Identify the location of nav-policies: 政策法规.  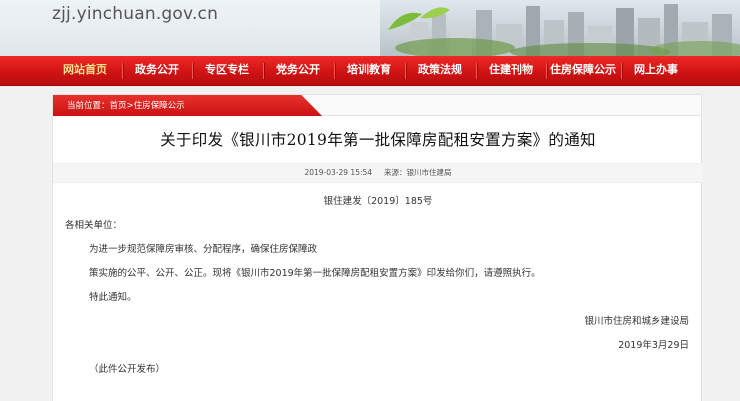
(440, 71).